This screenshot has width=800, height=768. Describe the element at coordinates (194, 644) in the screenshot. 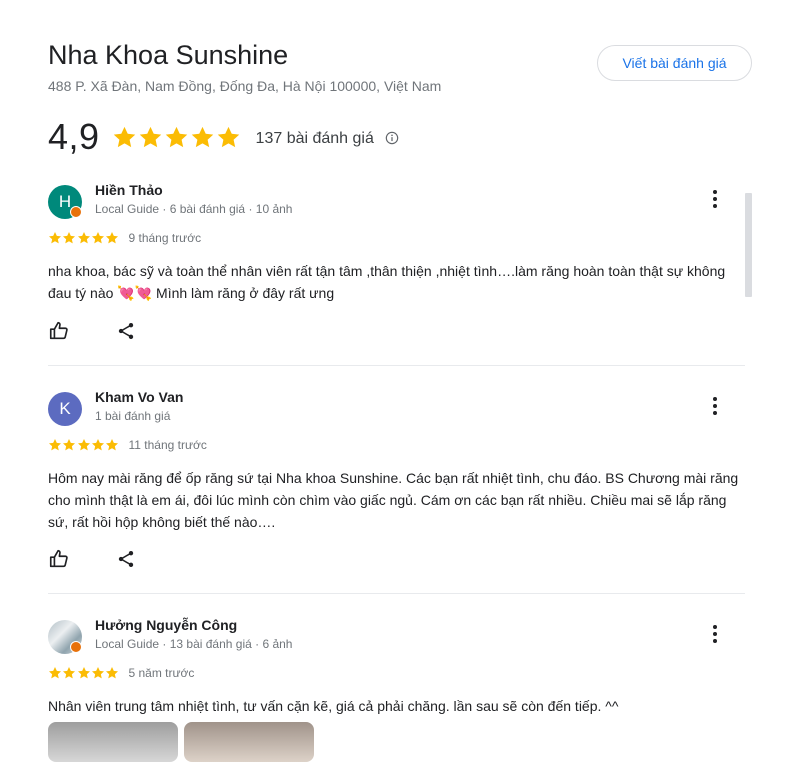

I see `reviewer-meta: Local Guide · 13 bài đánh giá · 6 ảnh` at that location.